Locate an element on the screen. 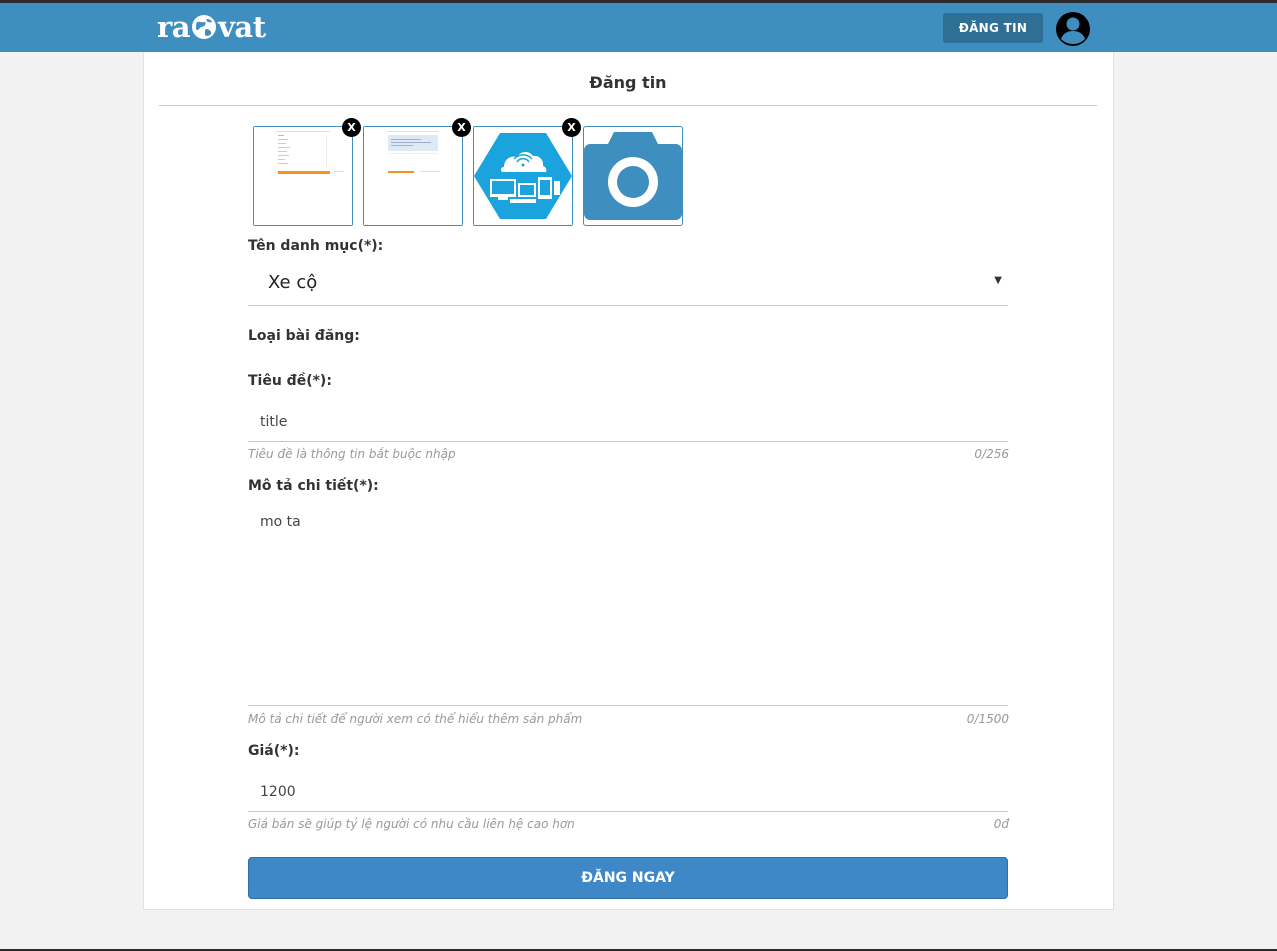  category-select: Xe cộ ▼ is located at coordinates (628, 284).